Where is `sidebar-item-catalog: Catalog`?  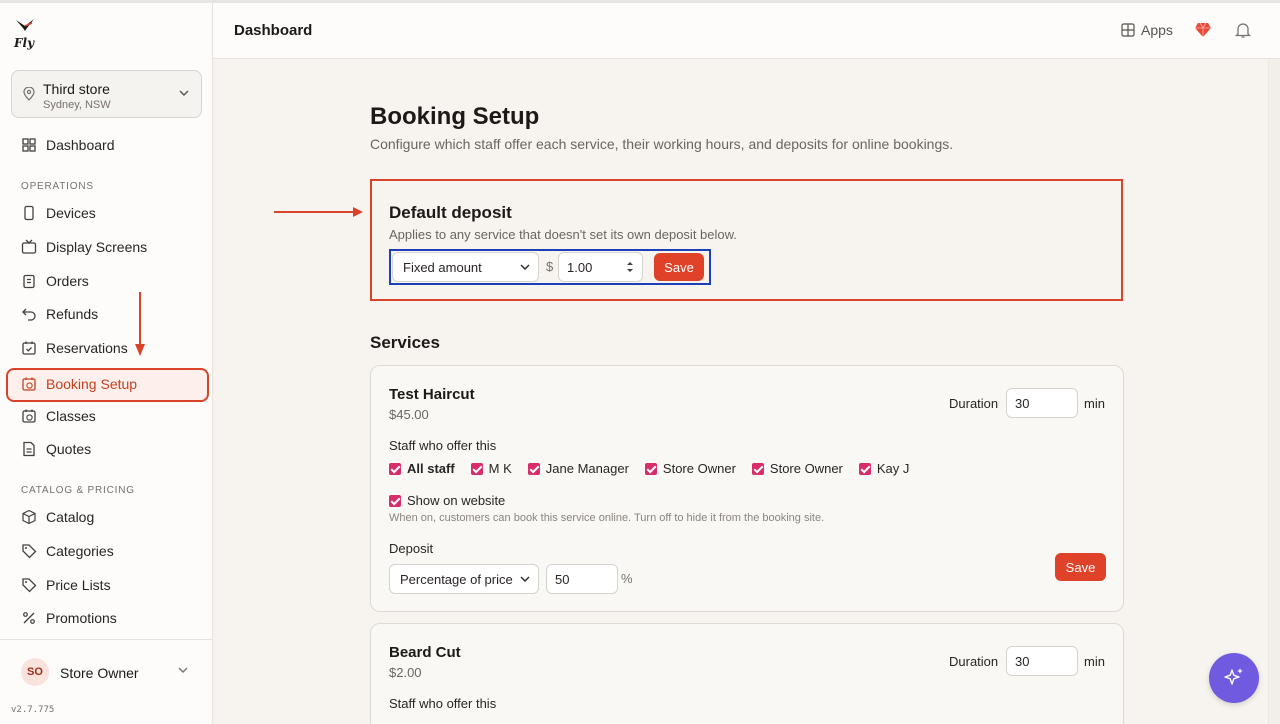
sidebar-item-catalog: Catalog is located at coordinates (107, 517).